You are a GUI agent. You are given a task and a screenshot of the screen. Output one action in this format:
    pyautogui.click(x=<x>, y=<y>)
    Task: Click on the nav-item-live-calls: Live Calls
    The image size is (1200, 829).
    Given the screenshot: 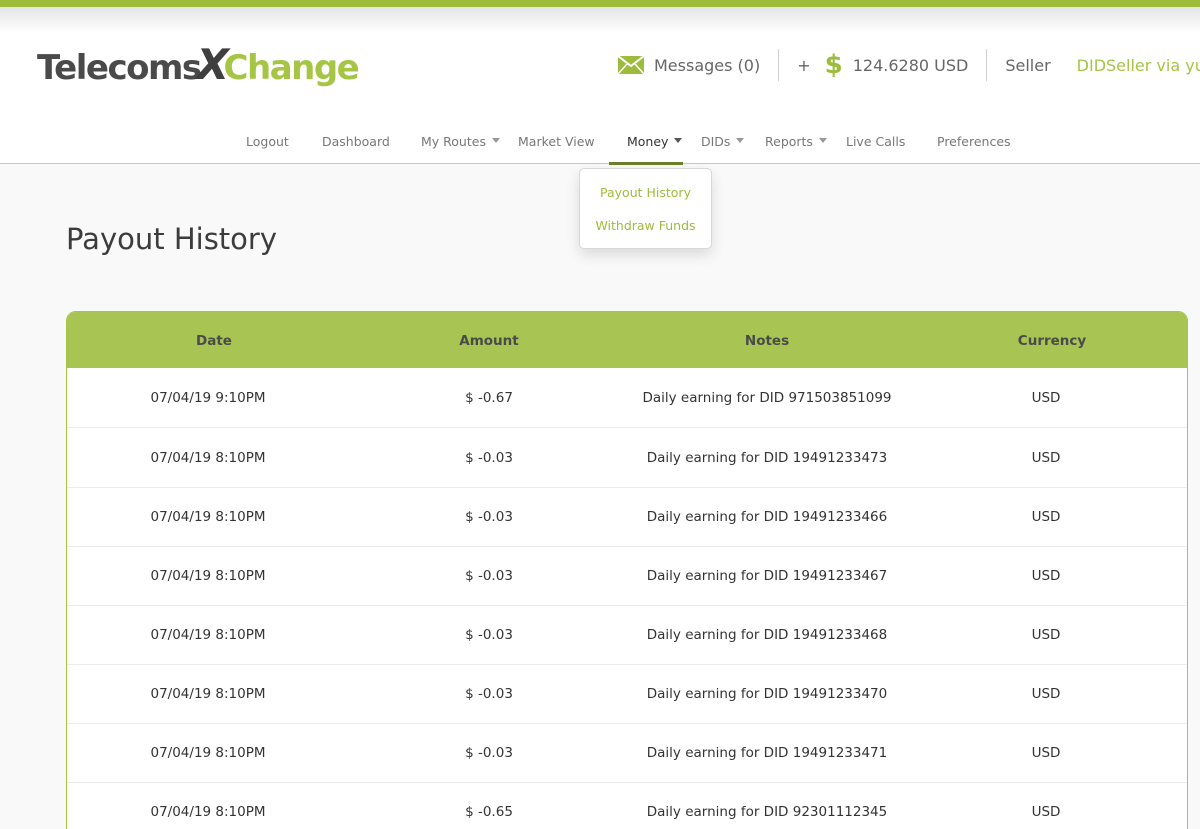 What is the action you would take?
    pyautogui.click(x=875, y=145)
    